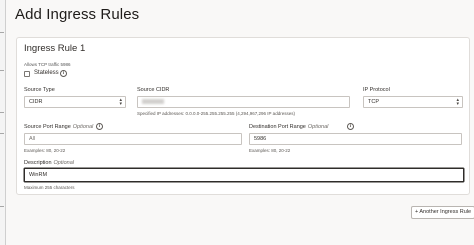 The image size is (474, 245). I want to click on description-hint: Maximum 255 characters, so click(49, 187).